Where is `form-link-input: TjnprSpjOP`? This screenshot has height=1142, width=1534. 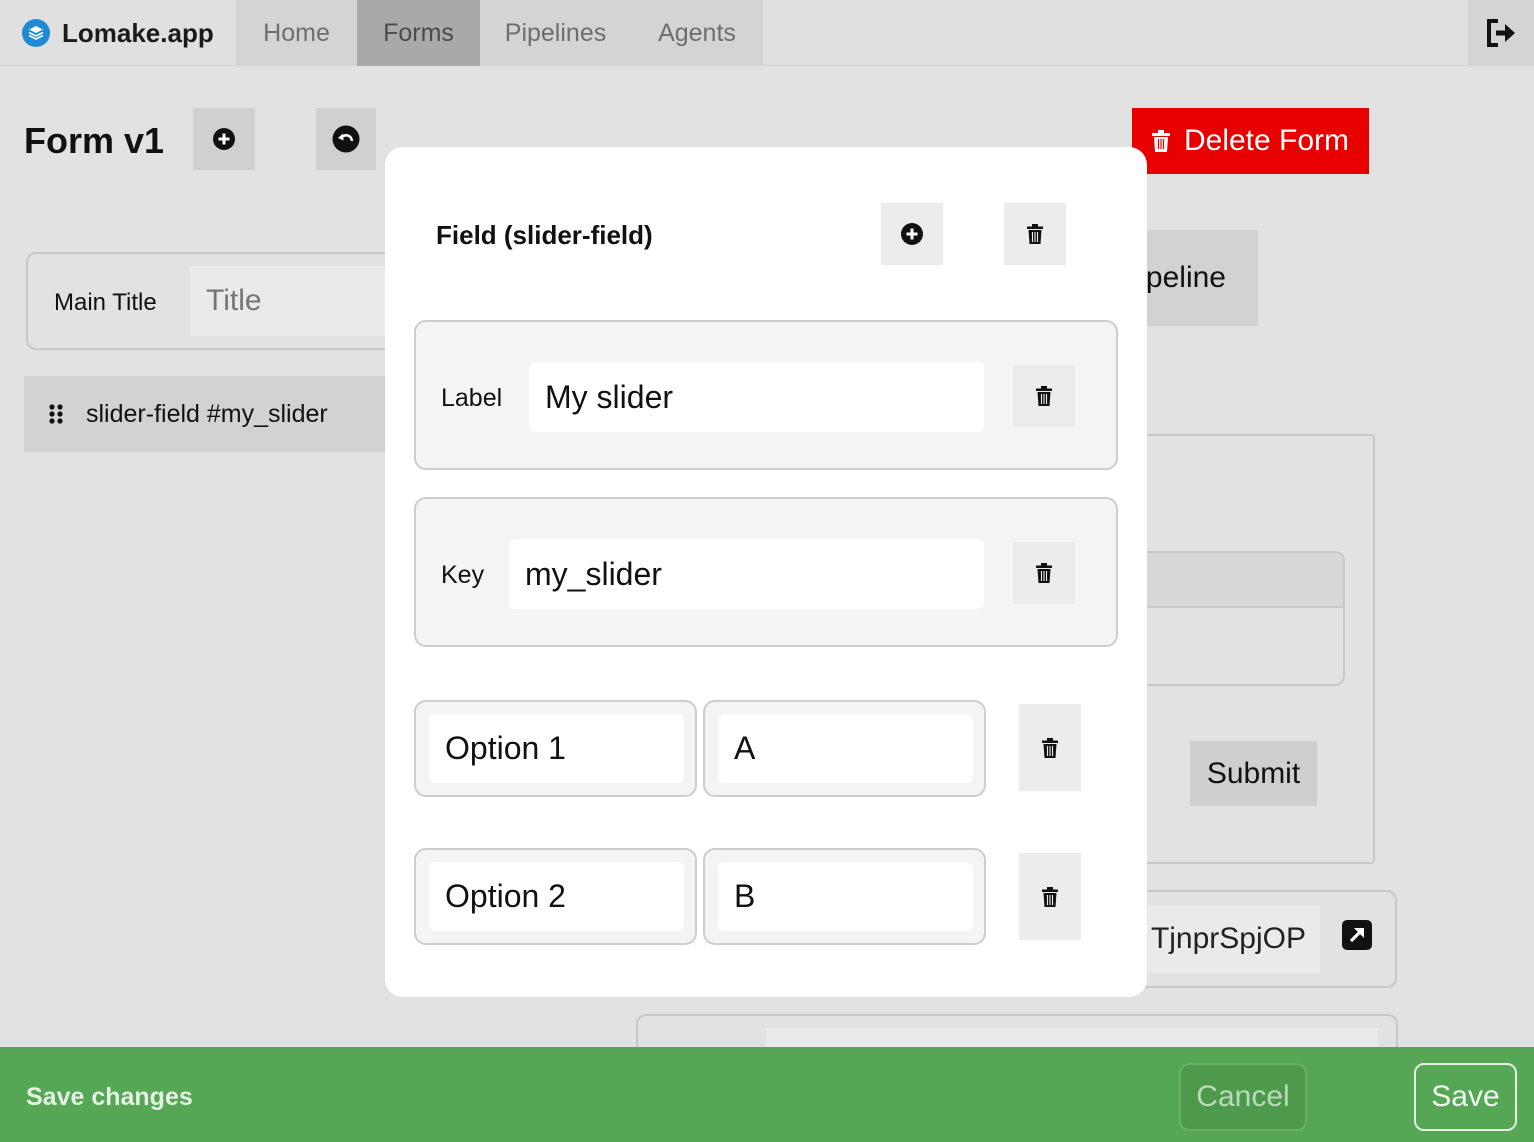
form-link-input: TjnprSpjOP is located at coordinates (1225, 939).